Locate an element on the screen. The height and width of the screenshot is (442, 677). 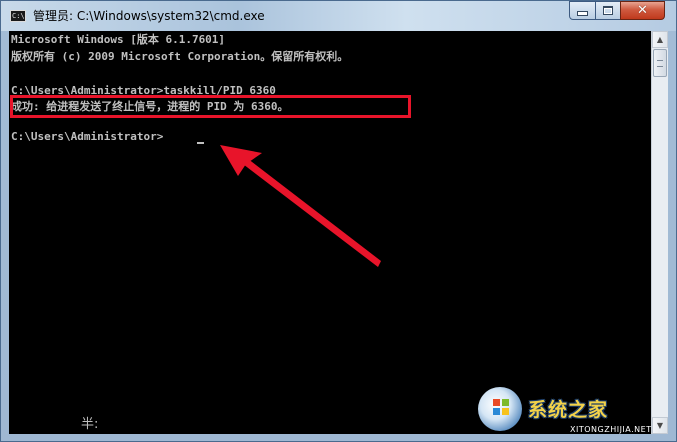
scroll-thumb is located at coordinates (660, 63).